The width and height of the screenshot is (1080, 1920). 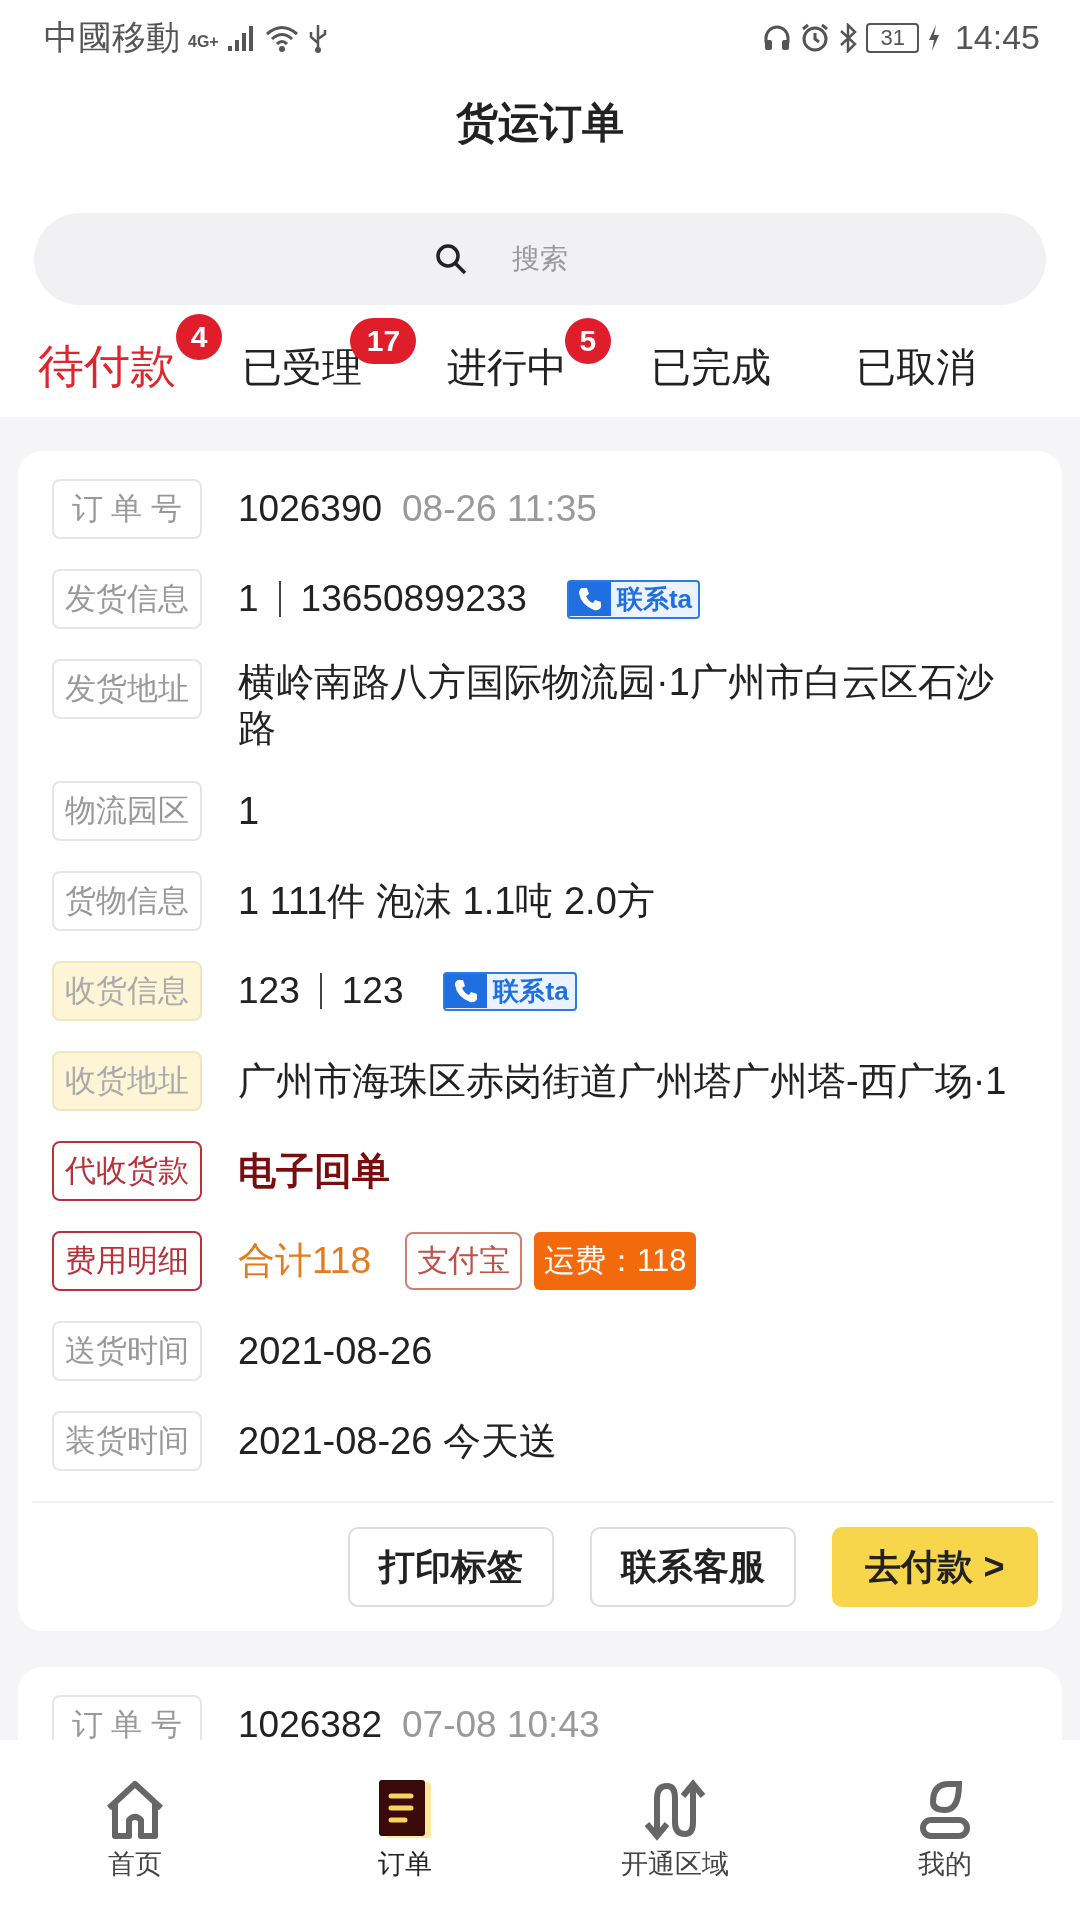 I want to click on action-button: 去付款 >, so click(x=935, y=1567).